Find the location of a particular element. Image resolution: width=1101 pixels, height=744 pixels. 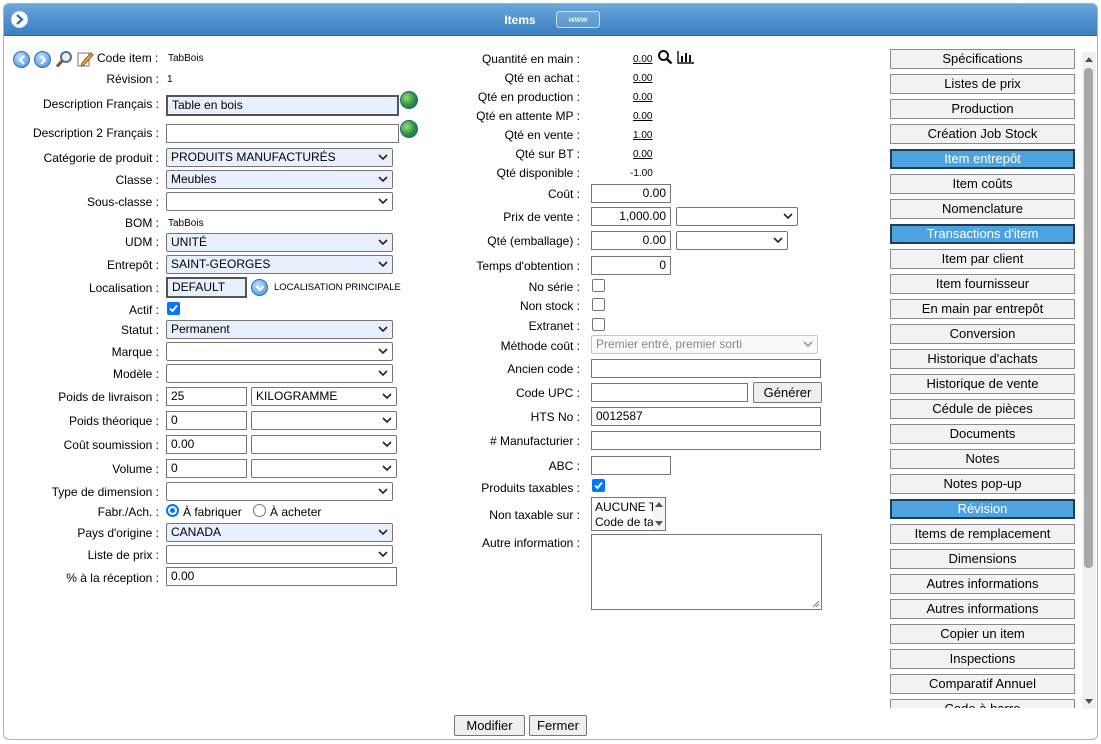

scroll-down-icon is located at coordinates (1089, 701).